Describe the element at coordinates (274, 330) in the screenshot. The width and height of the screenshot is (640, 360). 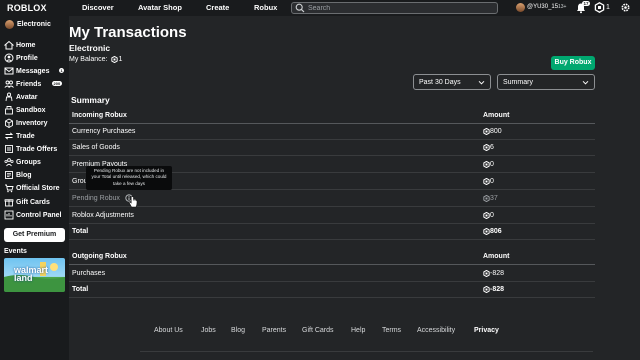
I see `footer-link-parents: Parents` at that location.